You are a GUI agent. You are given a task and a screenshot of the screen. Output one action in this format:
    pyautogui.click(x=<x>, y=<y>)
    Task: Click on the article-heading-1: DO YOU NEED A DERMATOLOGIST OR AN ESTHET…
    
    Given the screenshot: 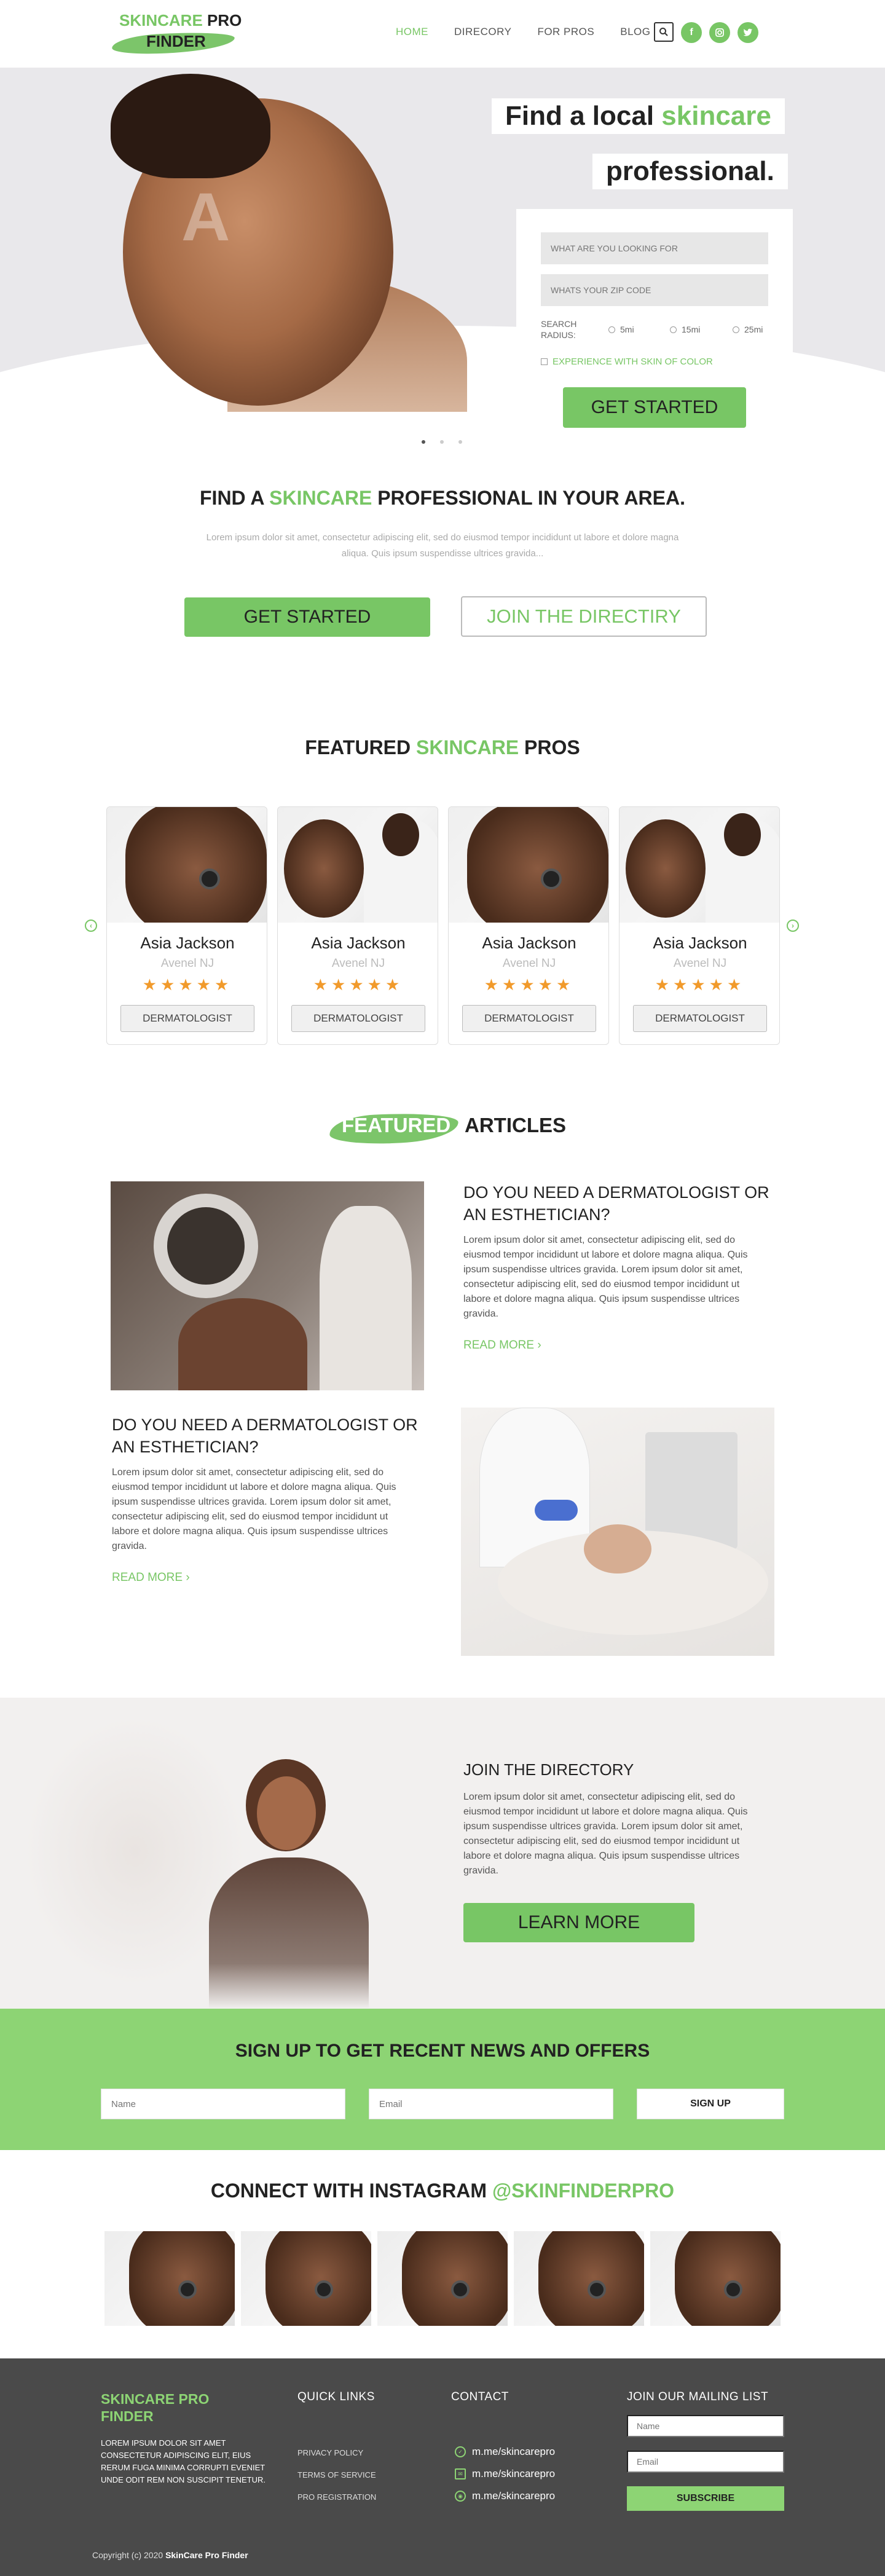 What is the action you would take?
    pyautogui.click(x=617, y=1203)
    